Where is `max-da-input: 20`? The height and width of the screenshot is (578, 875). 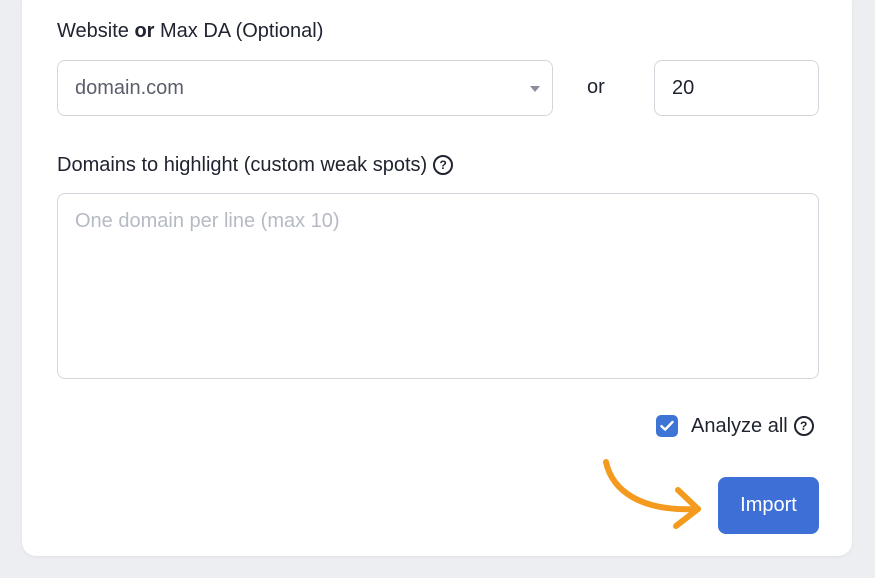
max-da-input: 20 is located at coordinates (736, 88).